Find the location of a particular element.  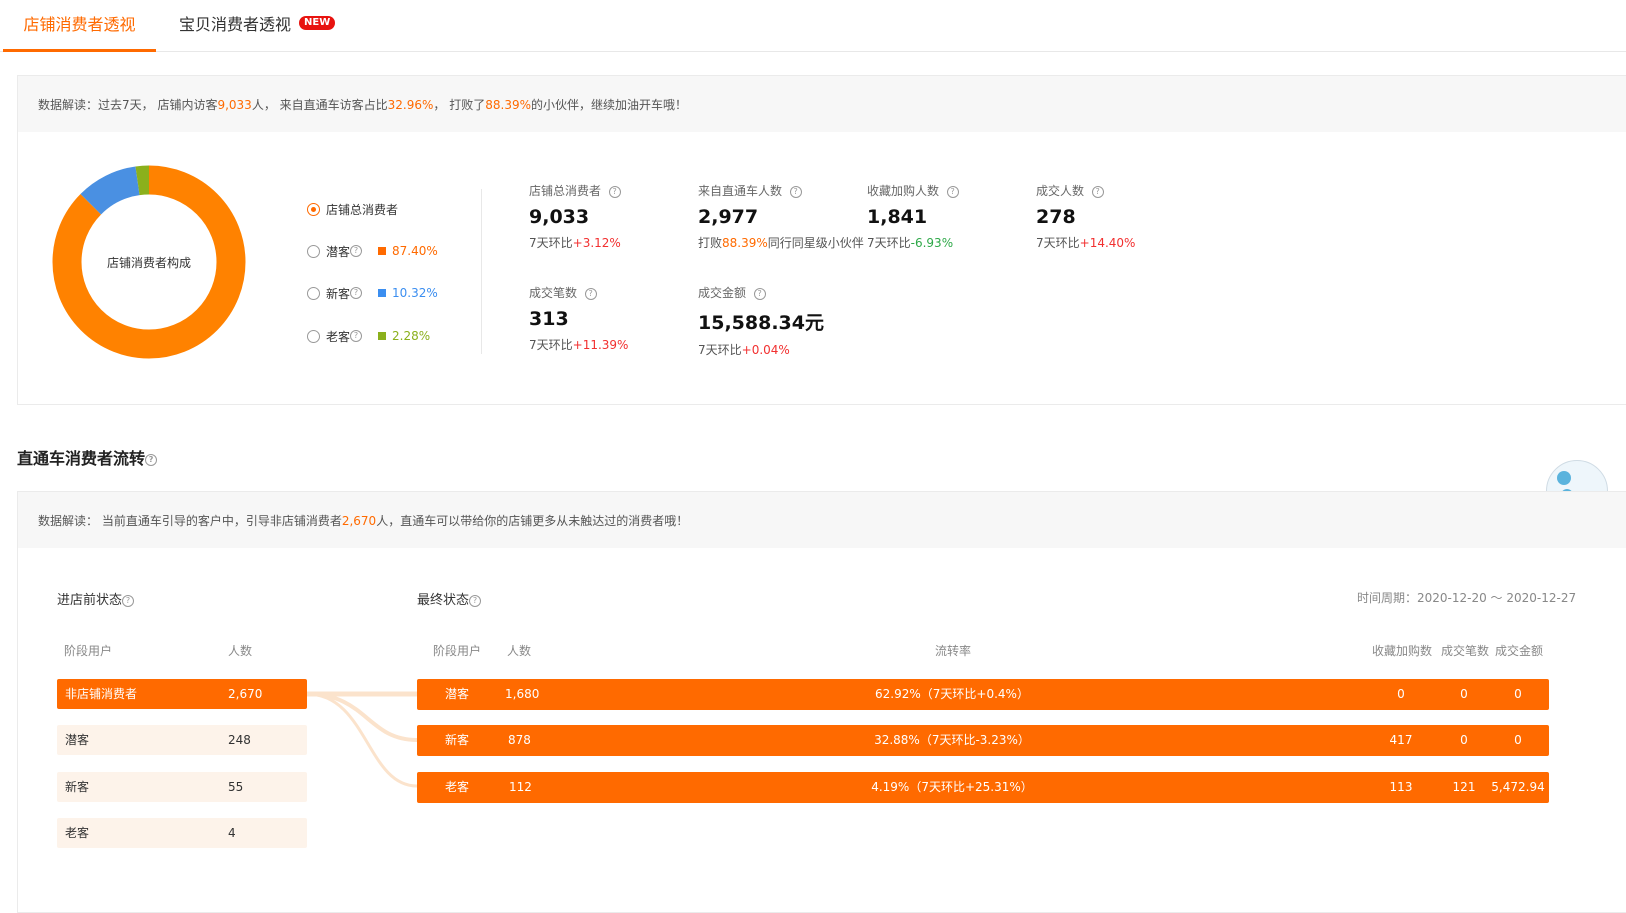

metric-value: 15,588.34元 is located at coordinates (761, 323).